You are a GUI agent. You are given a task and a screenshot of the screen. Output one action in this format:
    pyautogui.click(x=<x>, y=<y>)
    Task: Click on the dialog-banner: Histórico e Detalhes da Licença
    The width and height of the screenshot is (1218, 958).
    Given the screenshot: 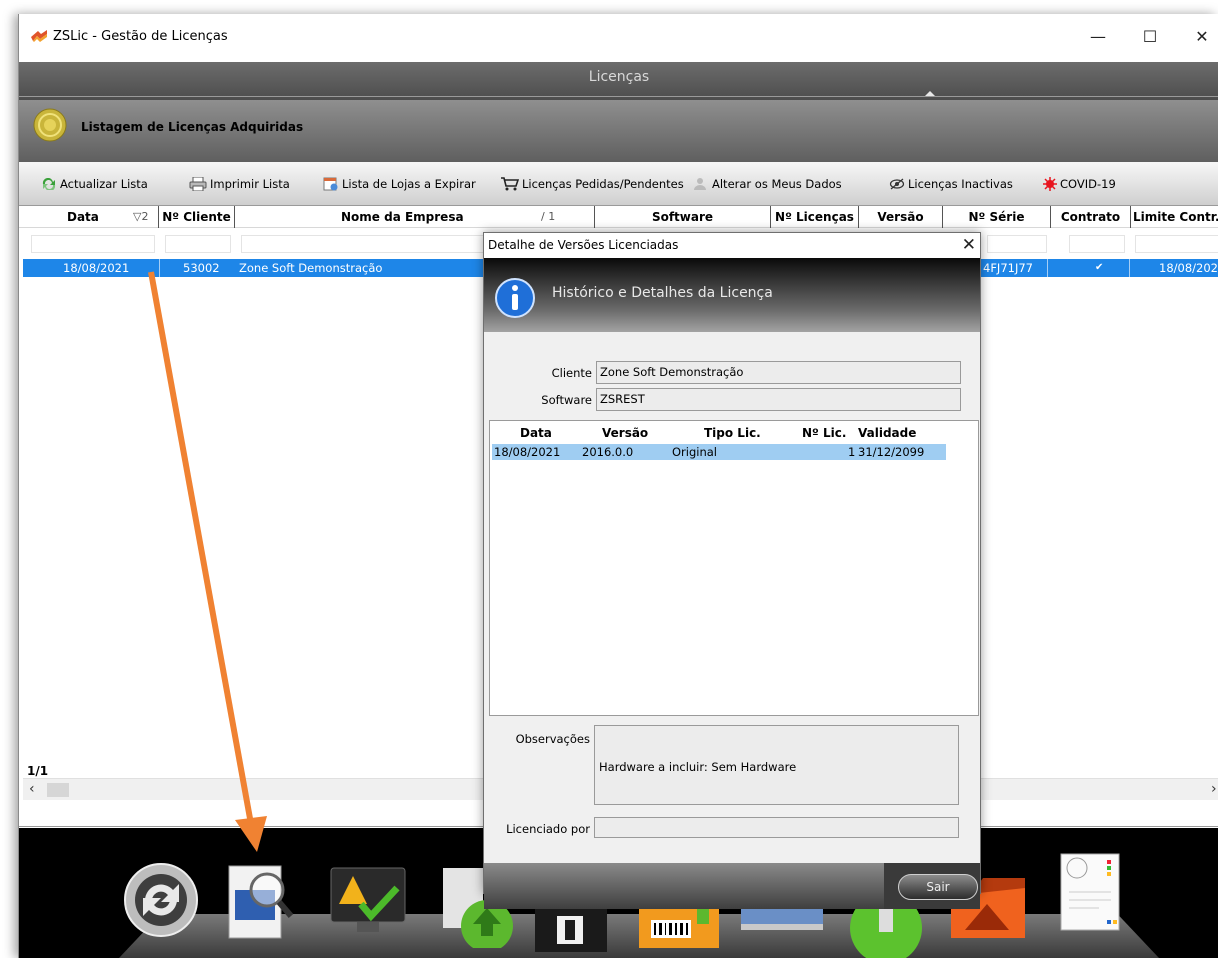 What is the action you would take?
    pyautogui.click(x=732, y=295)
    